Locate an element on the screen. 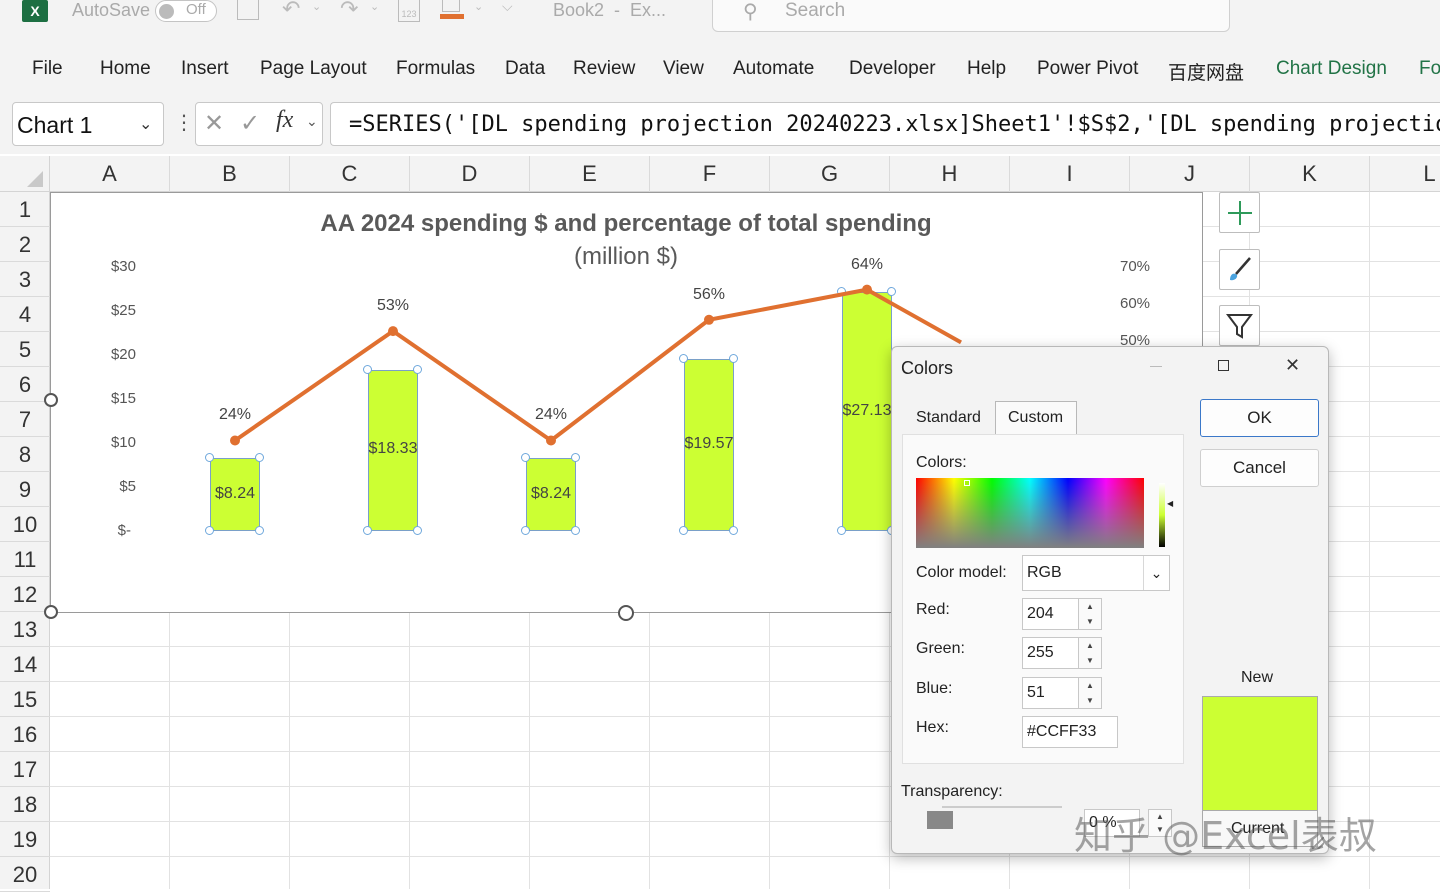 The height and width of the screenshot is (892, 1440). green-stepper: ▲ ▼ is located at coordinates (1090, 653).